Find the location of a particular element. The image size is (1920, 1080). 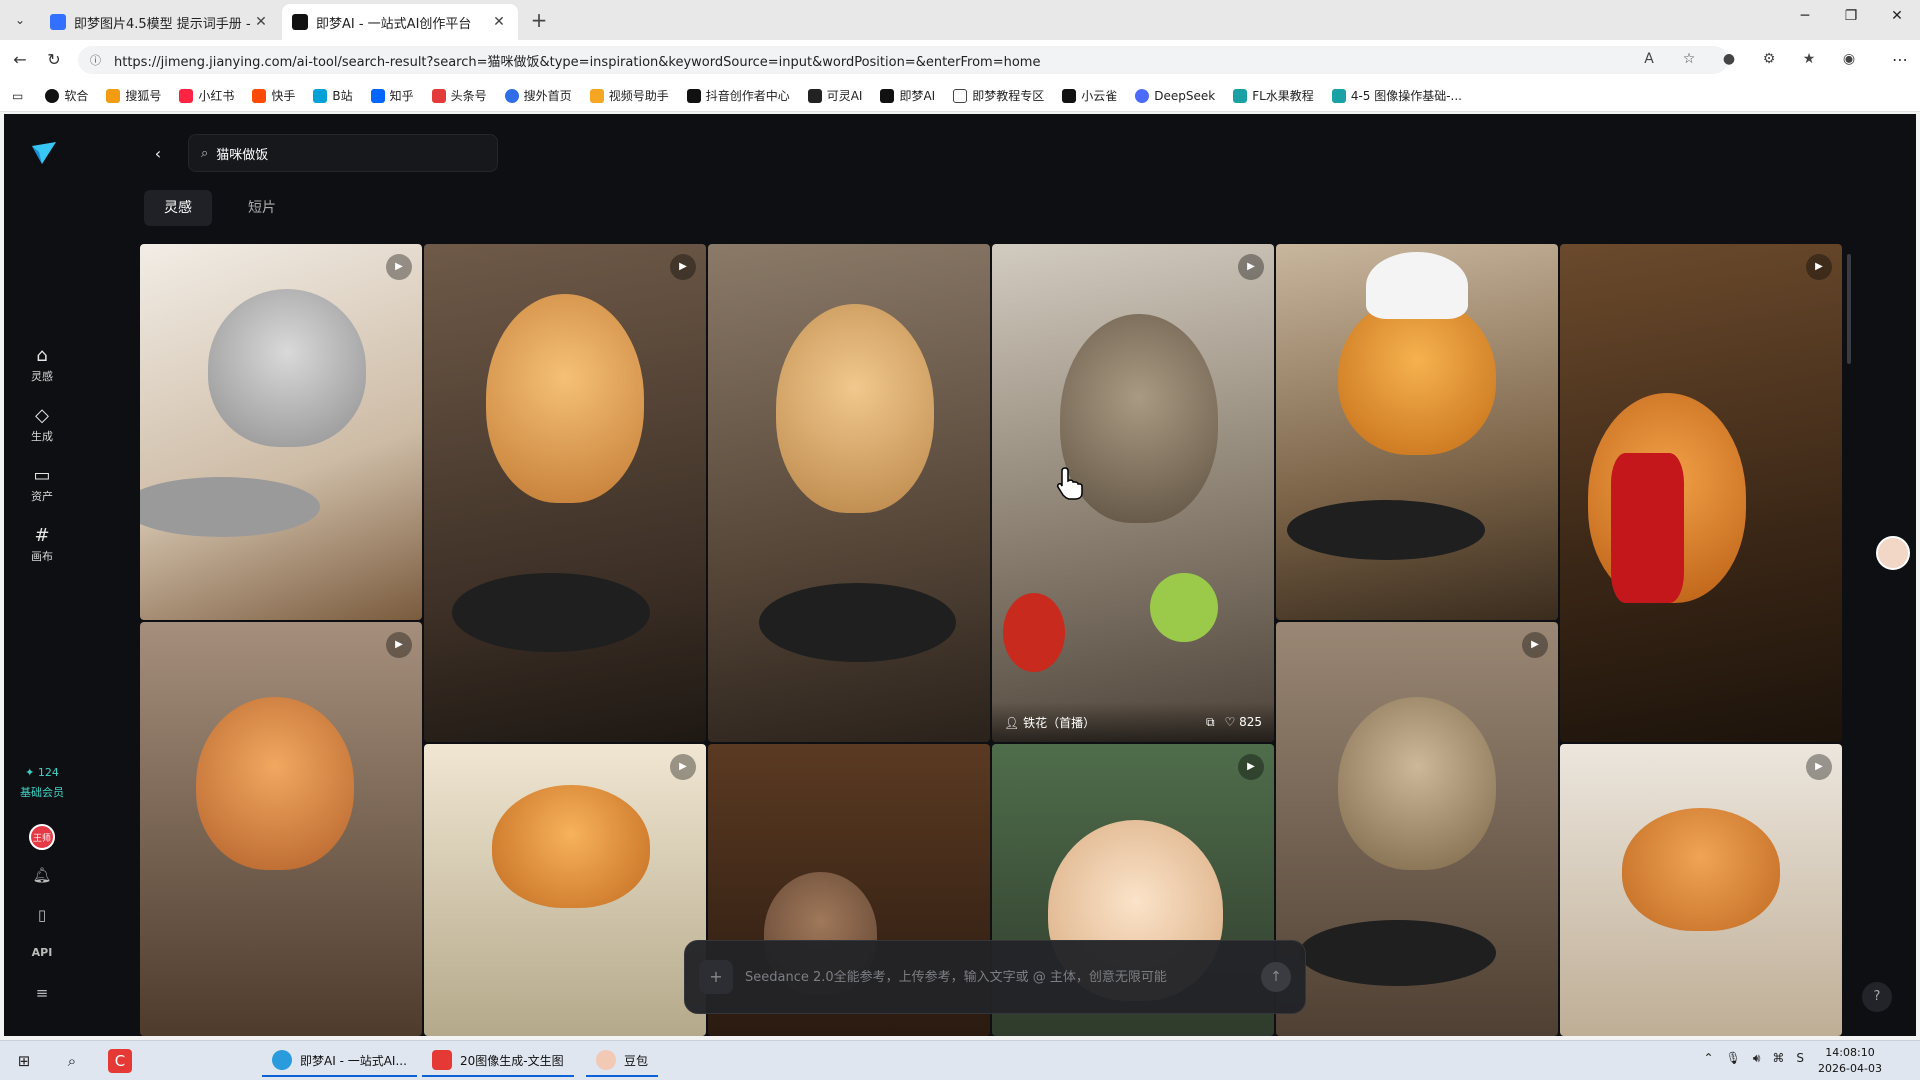

membership-badge: 基础会员 is located at coordinates (42, 792).